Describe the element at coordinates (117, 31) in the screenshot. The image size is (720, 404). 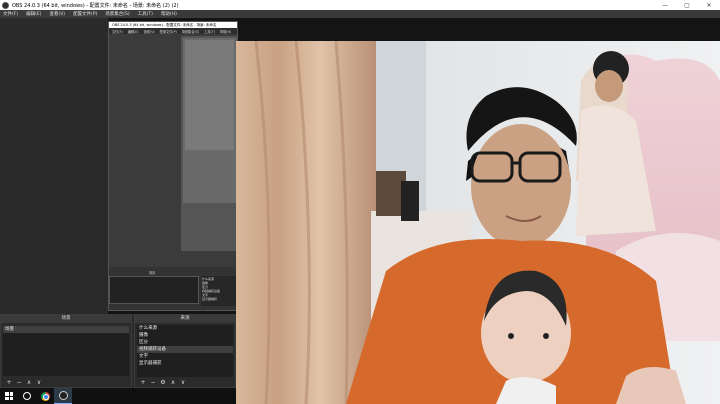
I see `nested-menu-item: 文件(F)` at that location.